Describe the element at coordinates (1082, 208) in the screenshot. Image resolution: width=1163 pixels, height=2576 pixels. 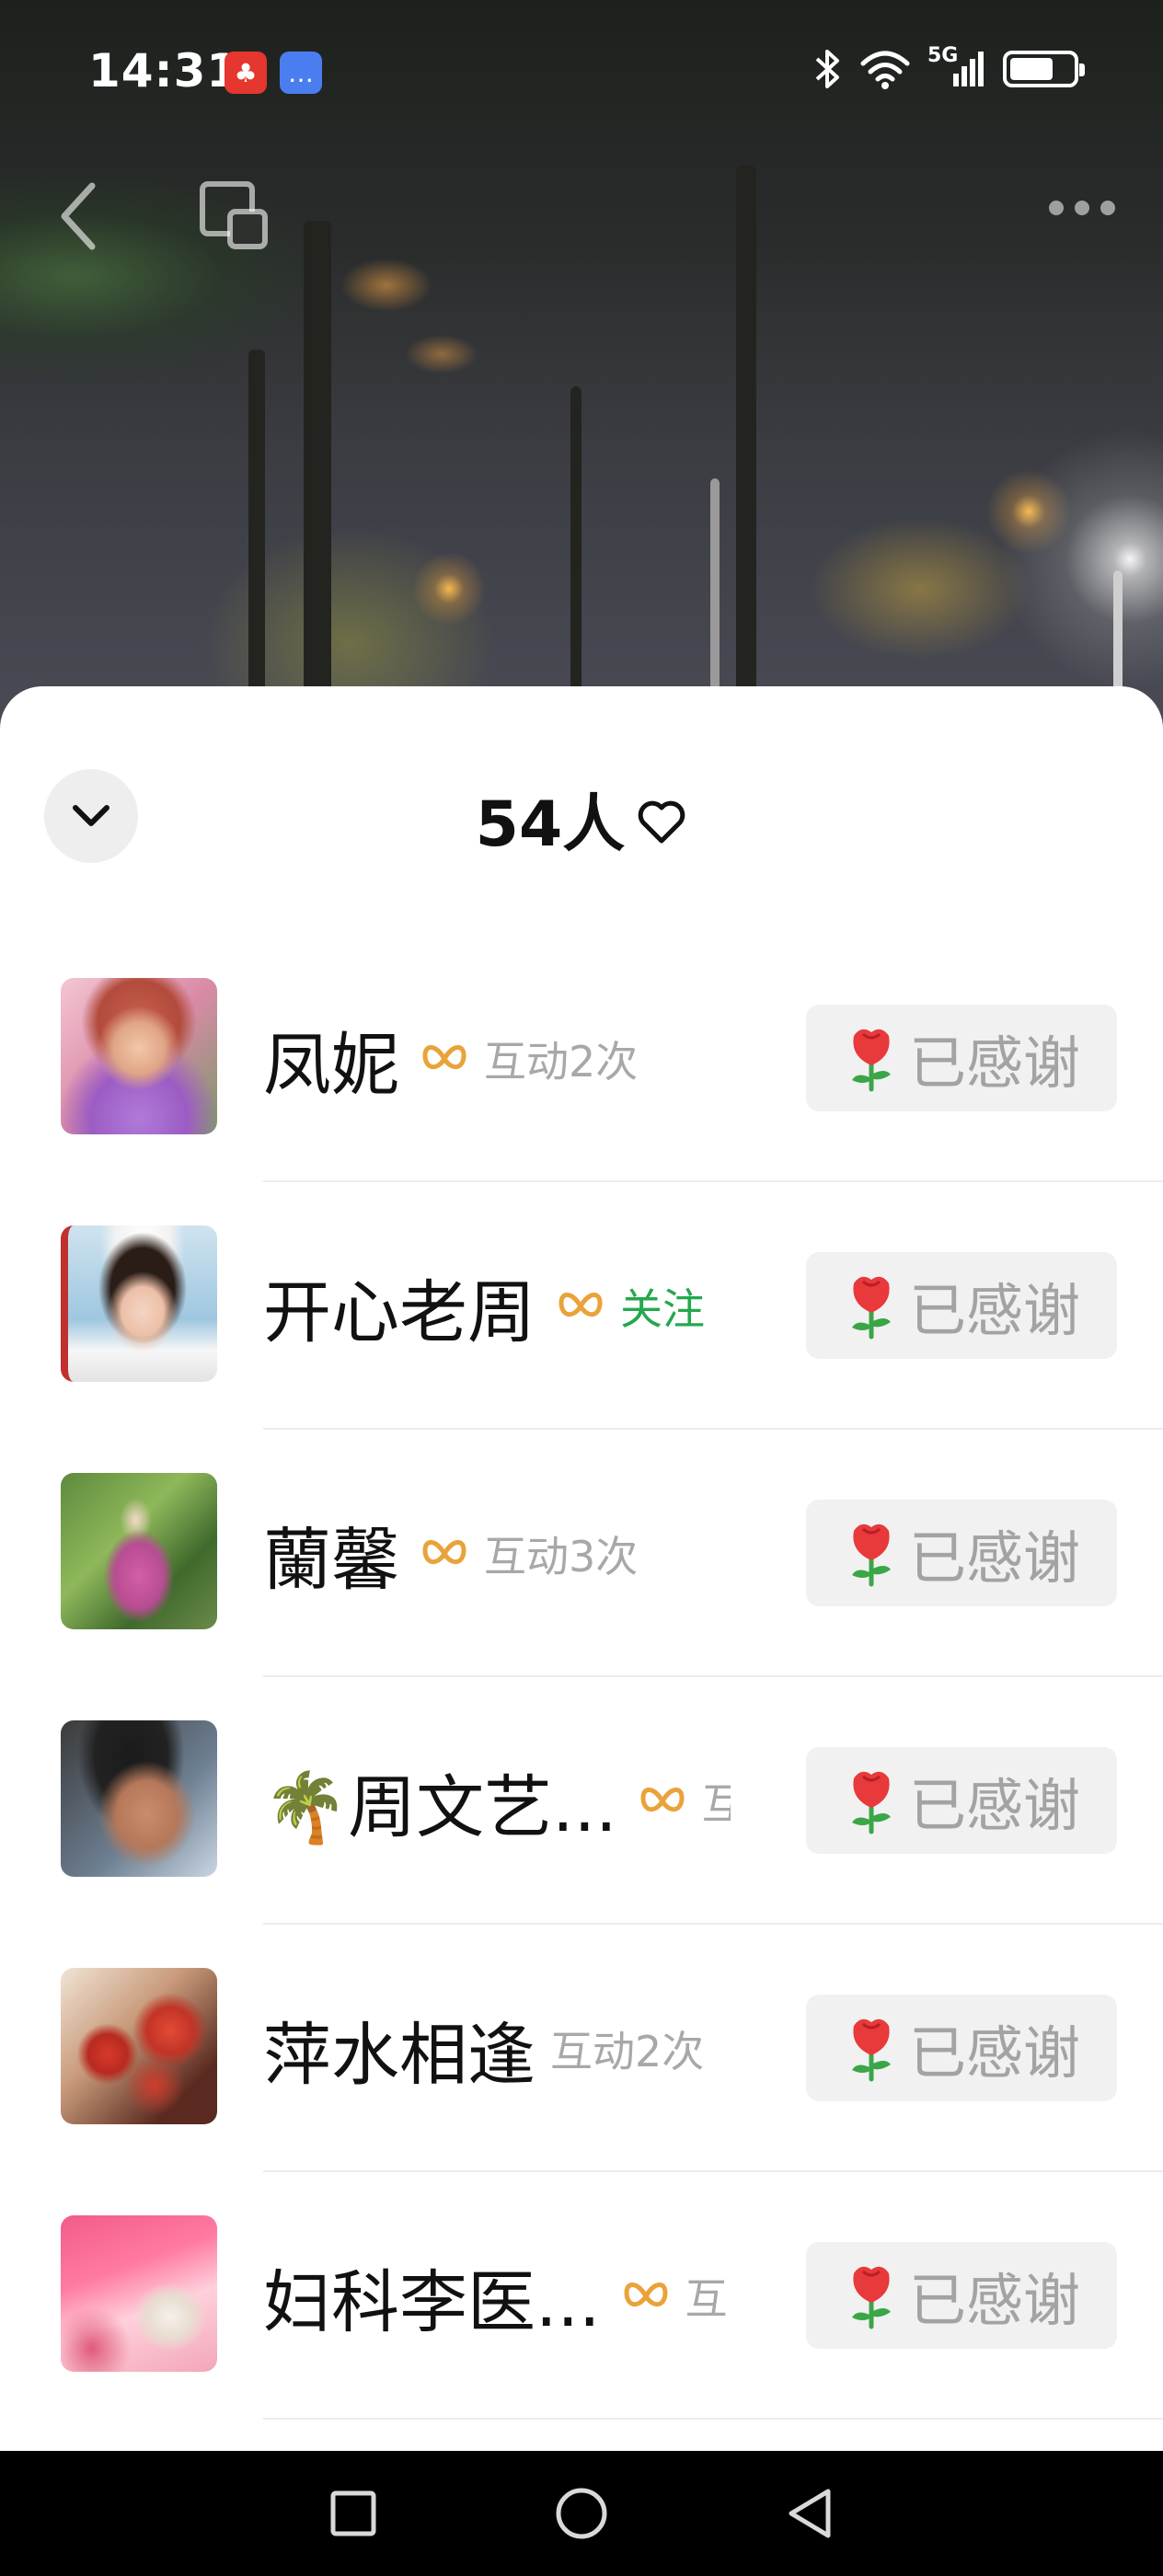
I see `more-dots-icon` at that location.